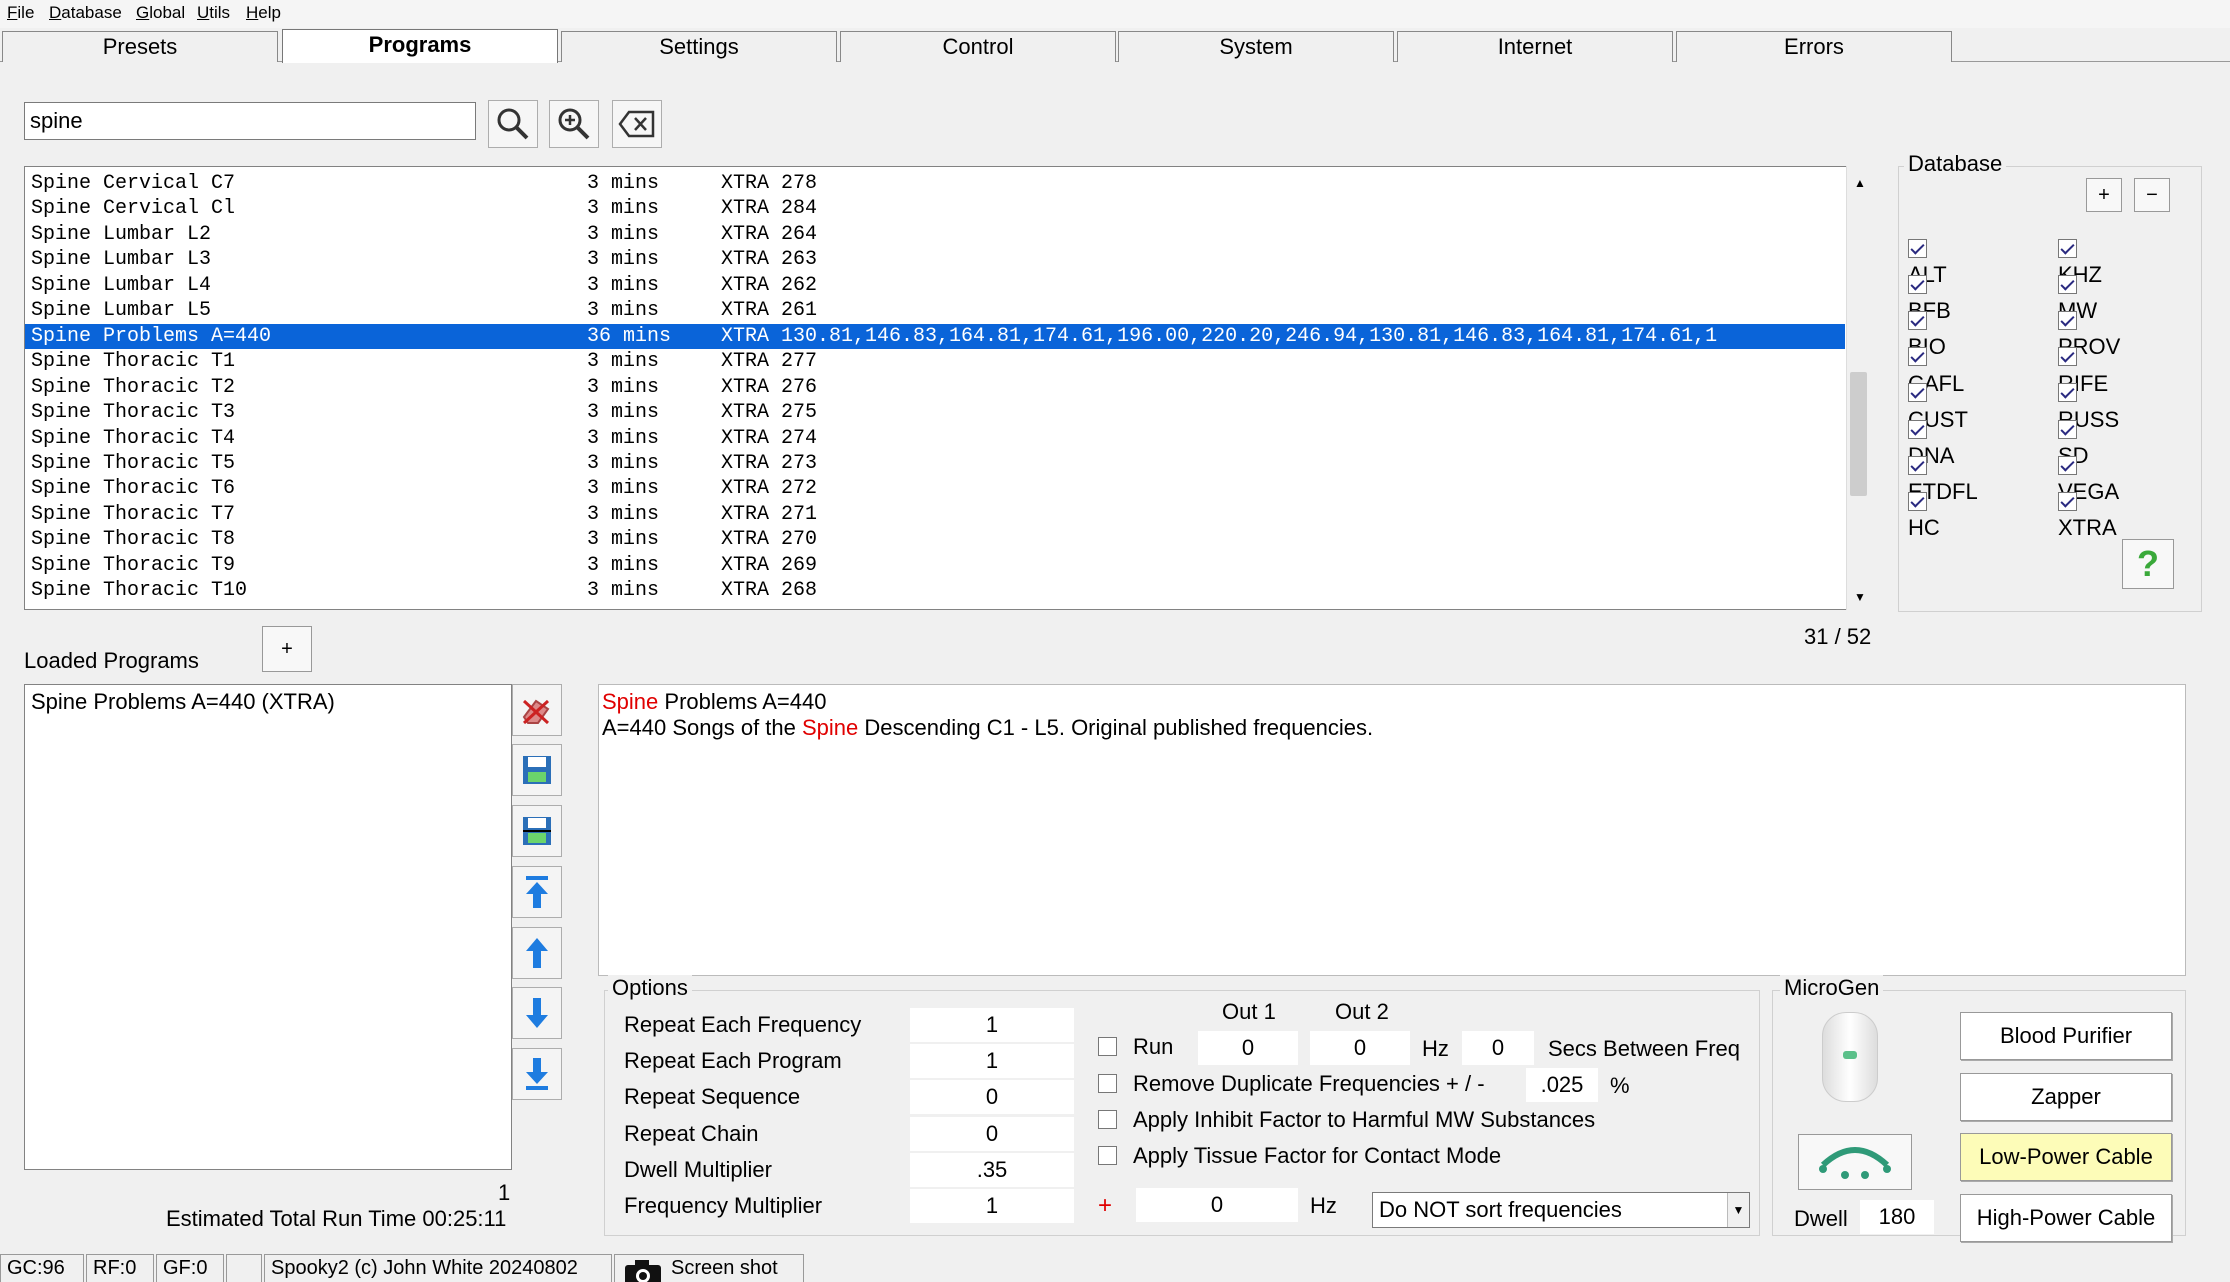 This screenshot has height=1282, width=2230. I want to click on microgen-connect-button, so click(1855, 1162).